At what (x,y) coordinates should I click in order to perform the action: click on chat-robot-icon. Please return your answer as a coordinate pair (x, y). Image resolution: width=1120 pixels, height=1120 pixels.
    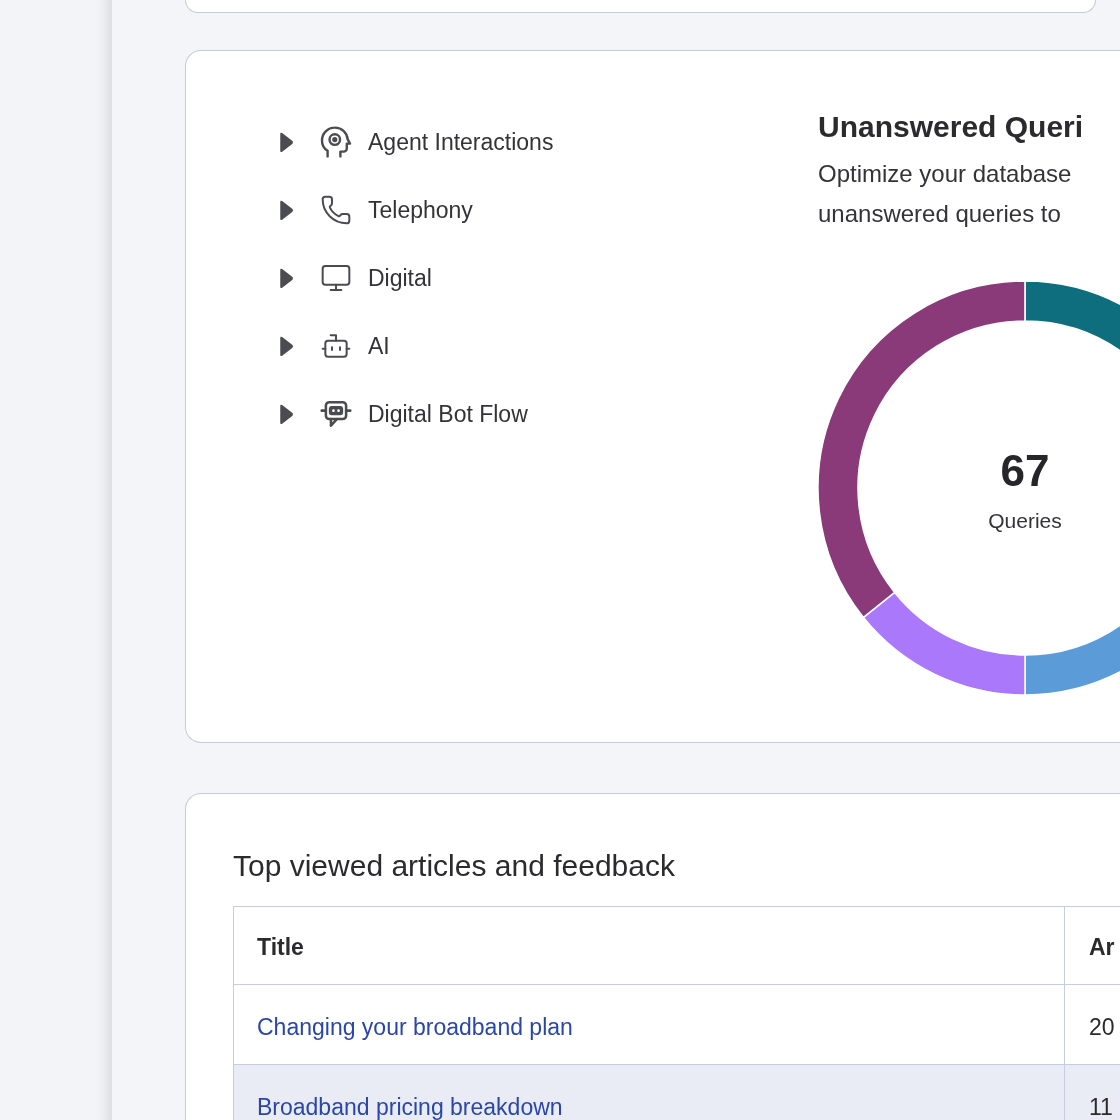
    Looking at the image, I should click on (336, 414).